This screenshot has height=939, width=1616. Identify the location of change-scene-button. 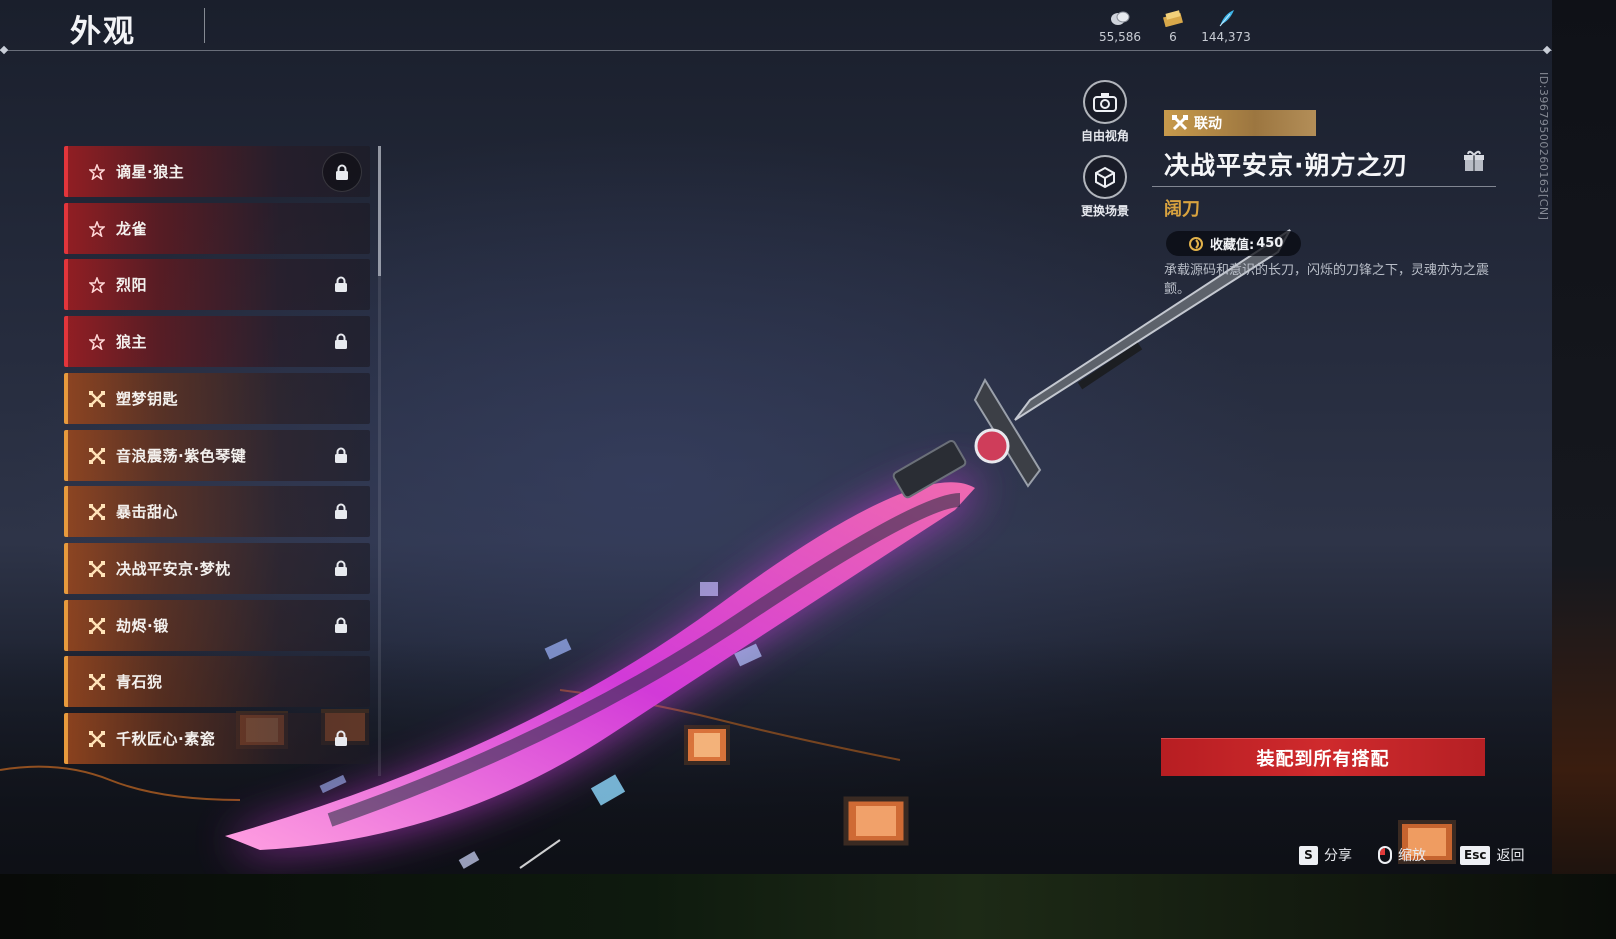
(1105, 177).